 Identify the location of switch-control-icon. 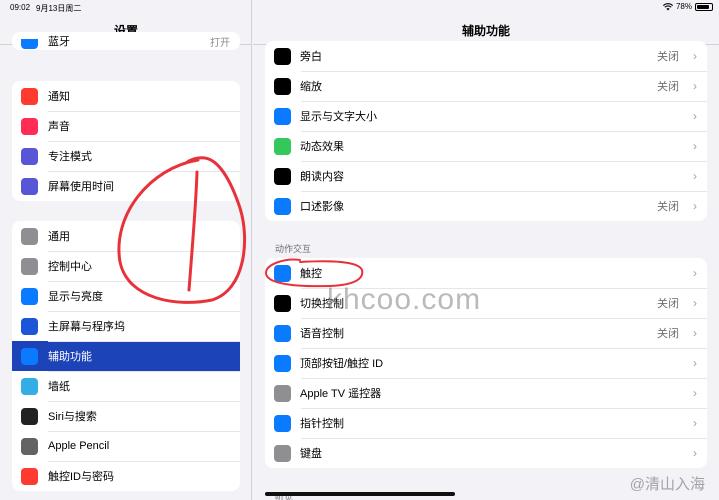
(282, 303).